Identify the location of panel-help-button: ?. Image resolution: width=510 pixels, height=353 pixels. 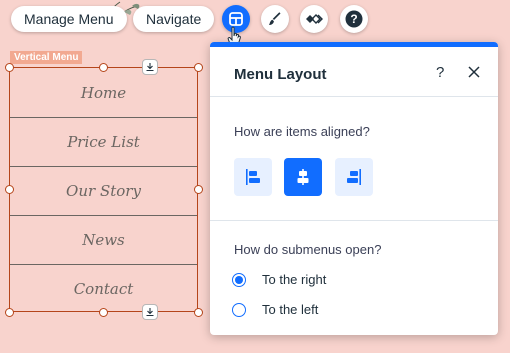
(440, 72).